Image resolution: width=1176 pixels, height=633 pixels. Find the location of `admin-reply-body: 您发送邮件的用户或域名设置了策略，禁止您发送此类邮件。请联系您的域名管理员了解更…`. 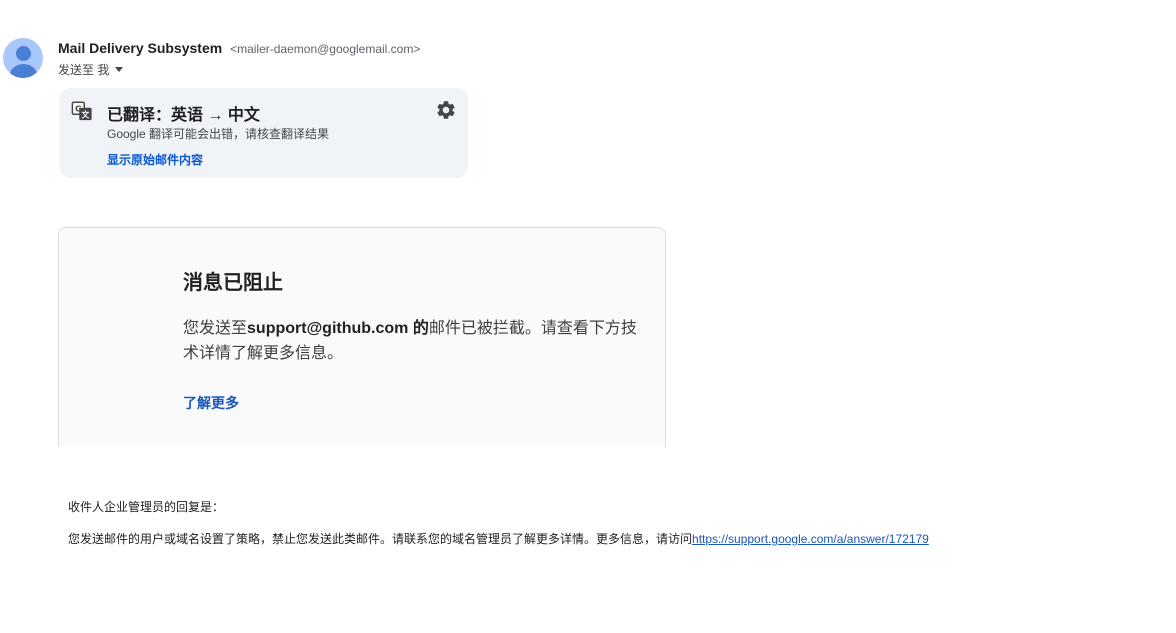

admin-reply-body: 您发送邮件的用户或域名设置了策略，禁止您发送此类邮件。请联系您的域名管理员了解更… is located at coordinates (380, 539).